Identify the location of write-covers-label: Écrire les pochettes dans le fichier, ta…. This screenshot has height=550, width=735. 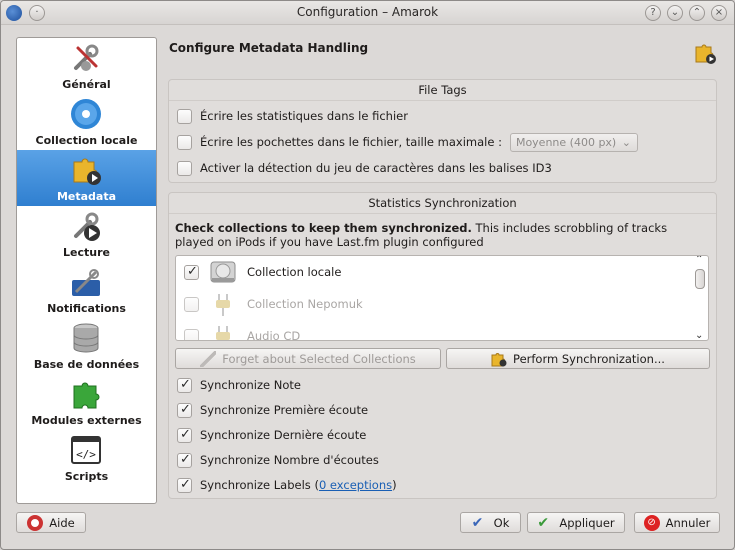
(351, 142).